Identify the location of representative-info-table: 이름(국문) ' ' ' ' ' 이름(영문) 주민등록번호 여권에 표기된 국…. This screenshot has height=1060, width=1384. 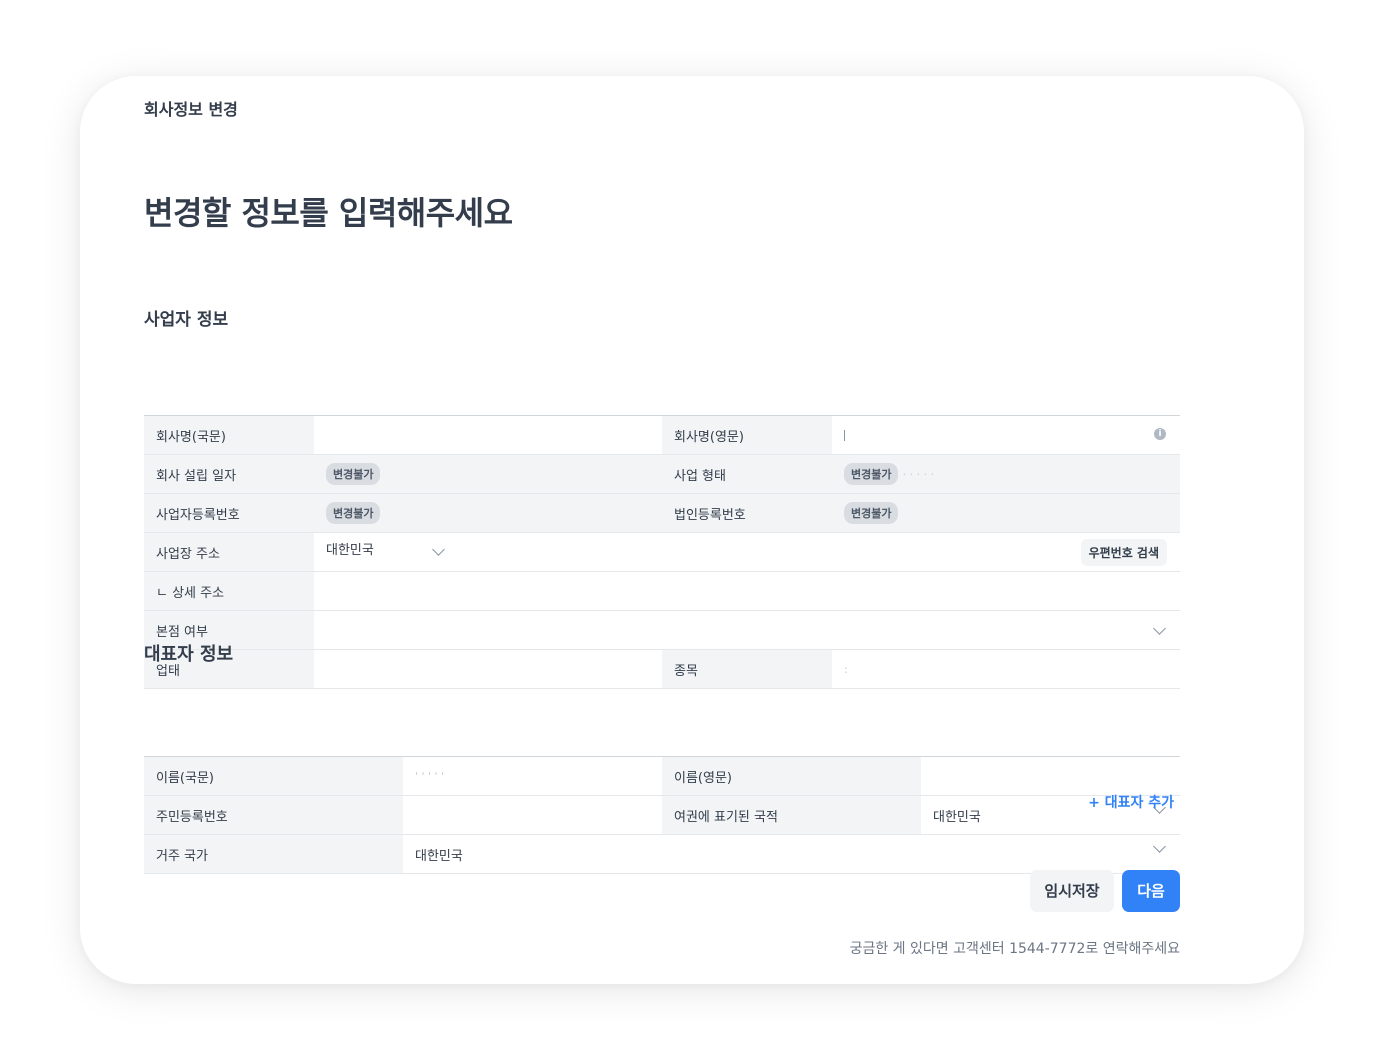
(662, 815).